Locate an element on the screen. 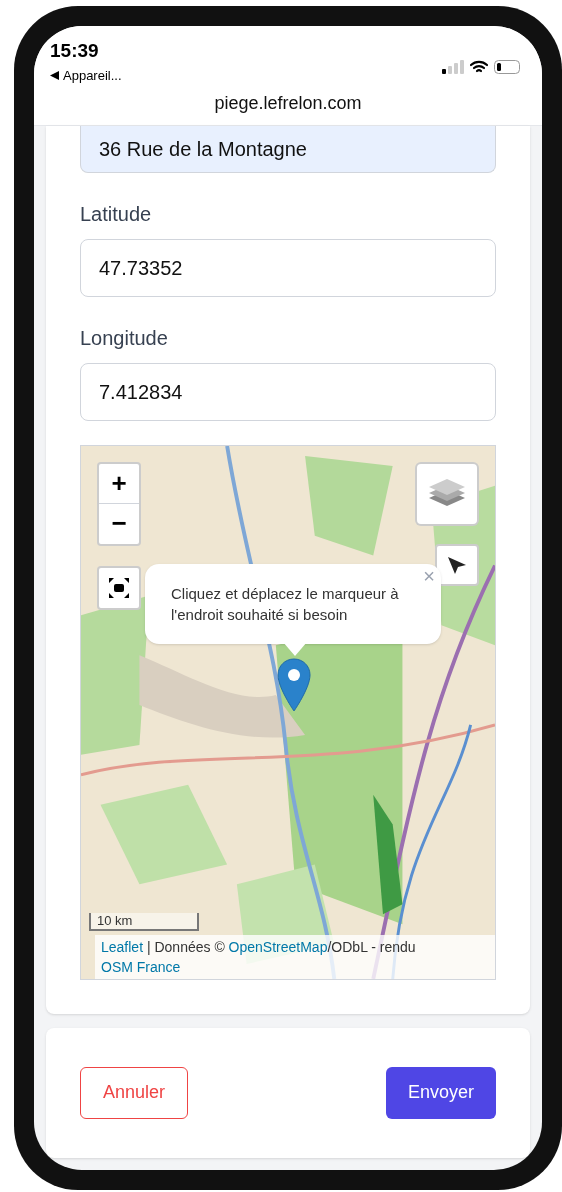  attribution-text: | Données © is located at coordinates (185, 946).